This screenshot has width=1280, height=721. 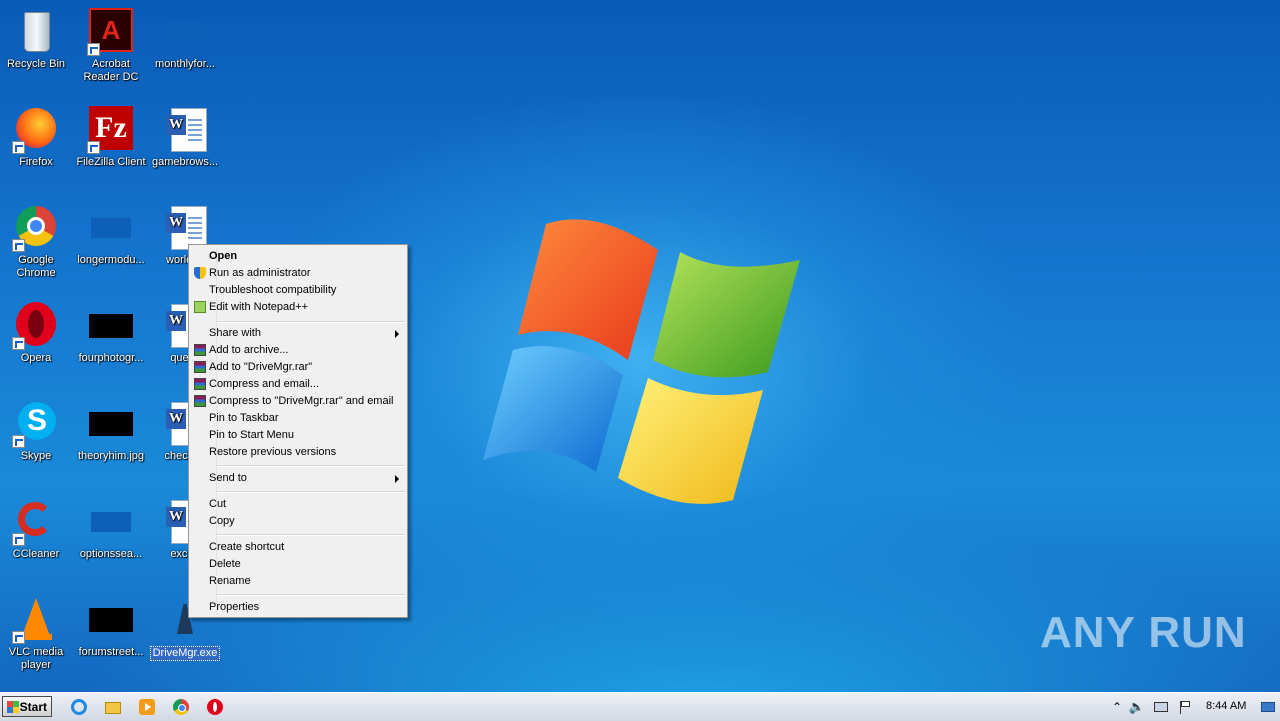 I want to click on theoryhim-icon: theoryhim.jpg, so click(x=111, y=431).